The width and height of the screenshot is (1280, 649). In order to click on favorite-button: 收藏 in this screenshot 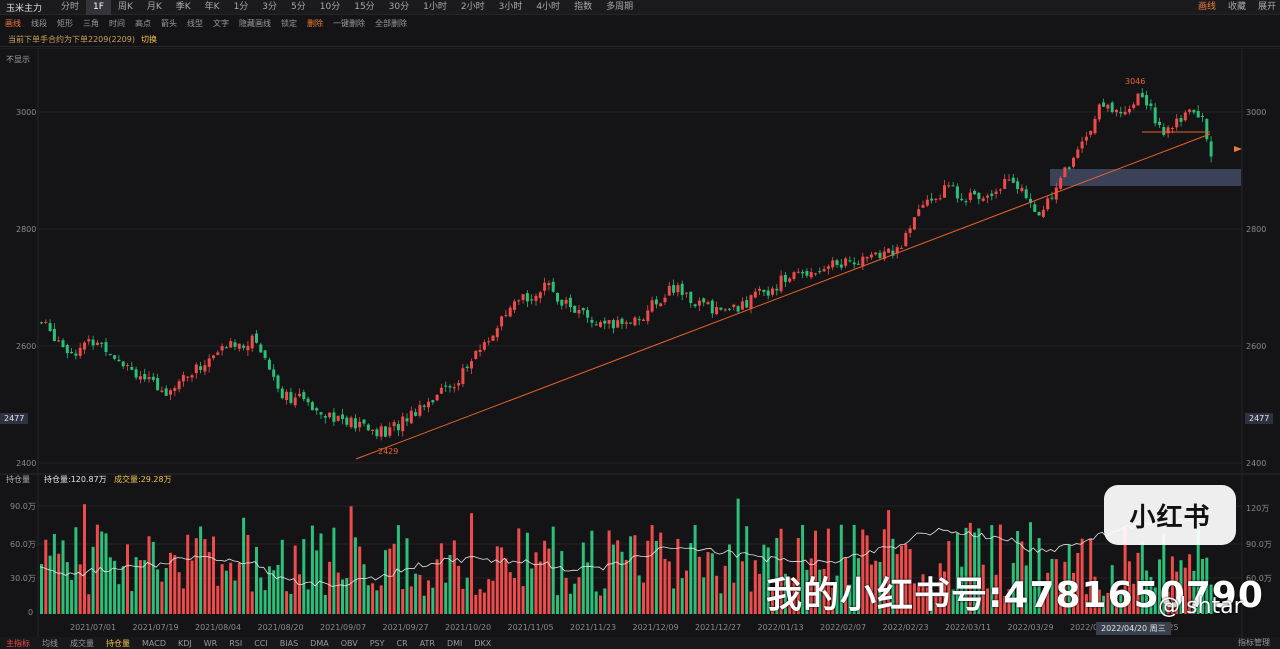, I will do `click(1237, 7)`.